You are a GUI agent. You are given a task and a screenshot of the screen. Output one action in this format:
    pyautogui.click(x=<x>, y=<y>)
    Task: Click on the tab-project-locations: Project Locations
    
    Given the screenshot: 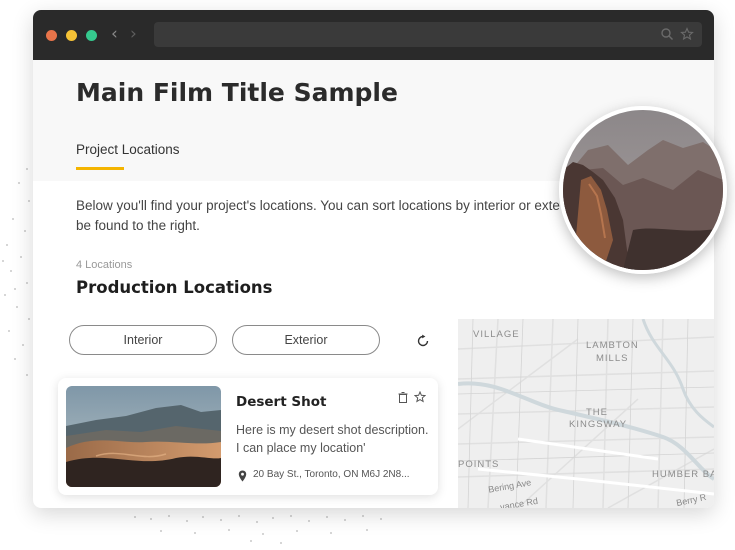 What is the action you would take?
    pyautogui.click(x=128, y=149)
    